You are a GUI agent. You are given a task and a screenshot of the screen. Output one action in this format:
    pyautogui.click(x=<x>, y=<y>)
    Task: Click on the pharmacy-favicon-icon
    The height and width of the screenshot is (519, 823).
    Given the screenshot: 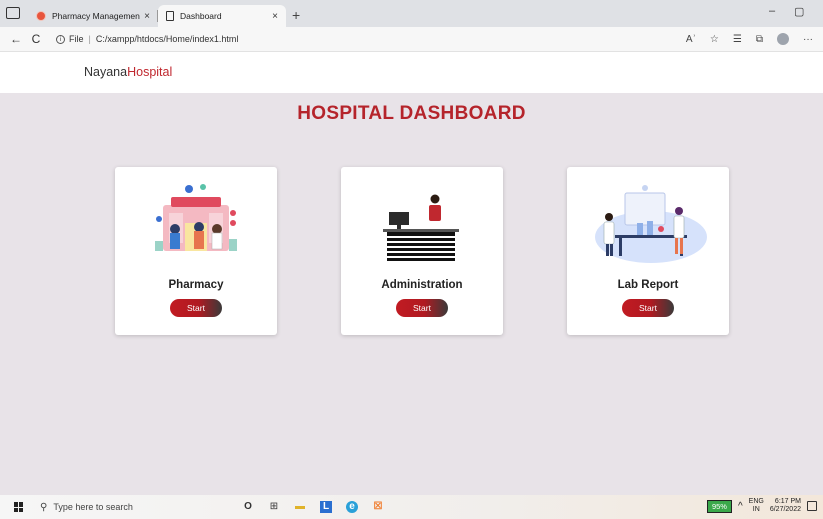 What is the action you would take?
    pyautogui.click(x=41, y=16)
    